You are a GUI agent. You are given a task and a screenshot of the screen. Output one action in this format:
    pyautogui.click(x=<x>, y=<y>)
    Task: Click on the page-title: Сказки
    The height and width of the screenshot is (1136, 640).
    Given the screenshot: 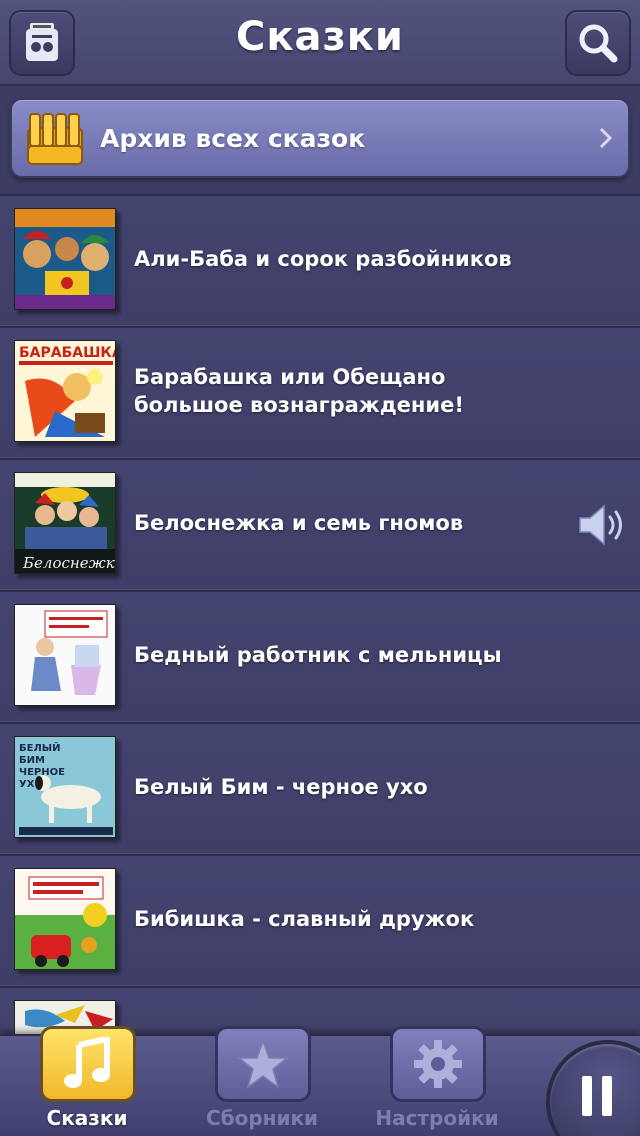 What is the action you would take?
    pyautogui.click(x=320, y=37)
    